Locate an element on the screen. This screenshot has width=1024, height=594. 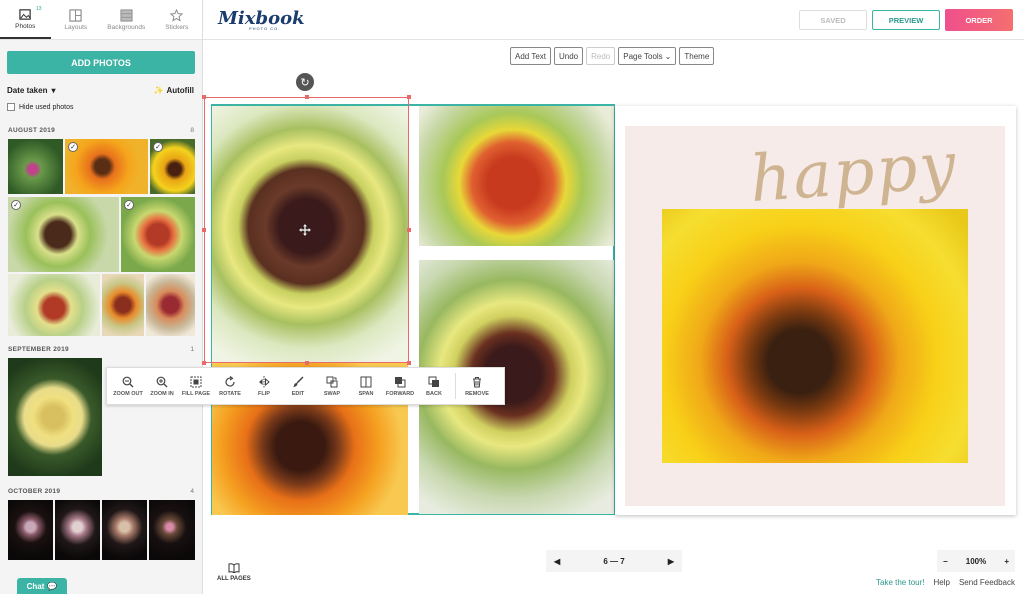
zoom-out-button: ZOOM OUT is located at coordinates (128, 386).